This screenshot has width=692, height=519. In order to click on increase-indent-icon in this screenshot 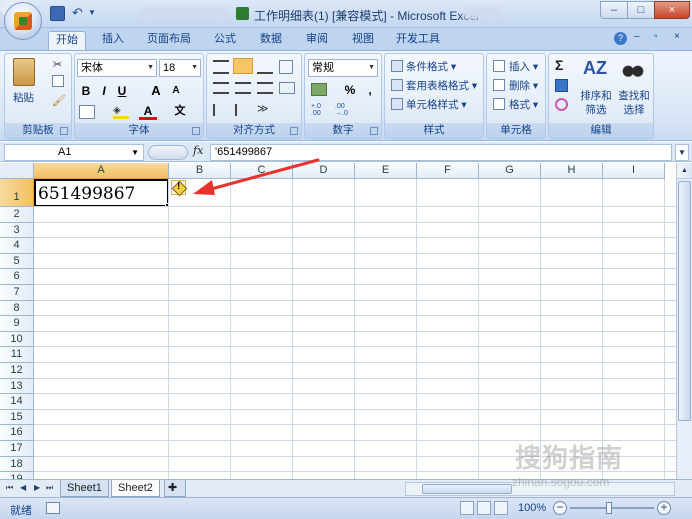, I will do `click(243, 110)`.